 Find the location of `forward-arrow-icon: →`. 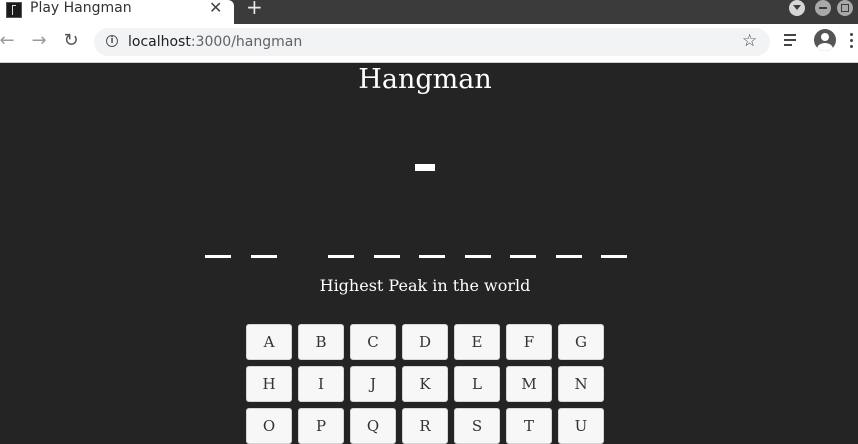

forward-arrow-icon: → is located at coordinates (39, 41).